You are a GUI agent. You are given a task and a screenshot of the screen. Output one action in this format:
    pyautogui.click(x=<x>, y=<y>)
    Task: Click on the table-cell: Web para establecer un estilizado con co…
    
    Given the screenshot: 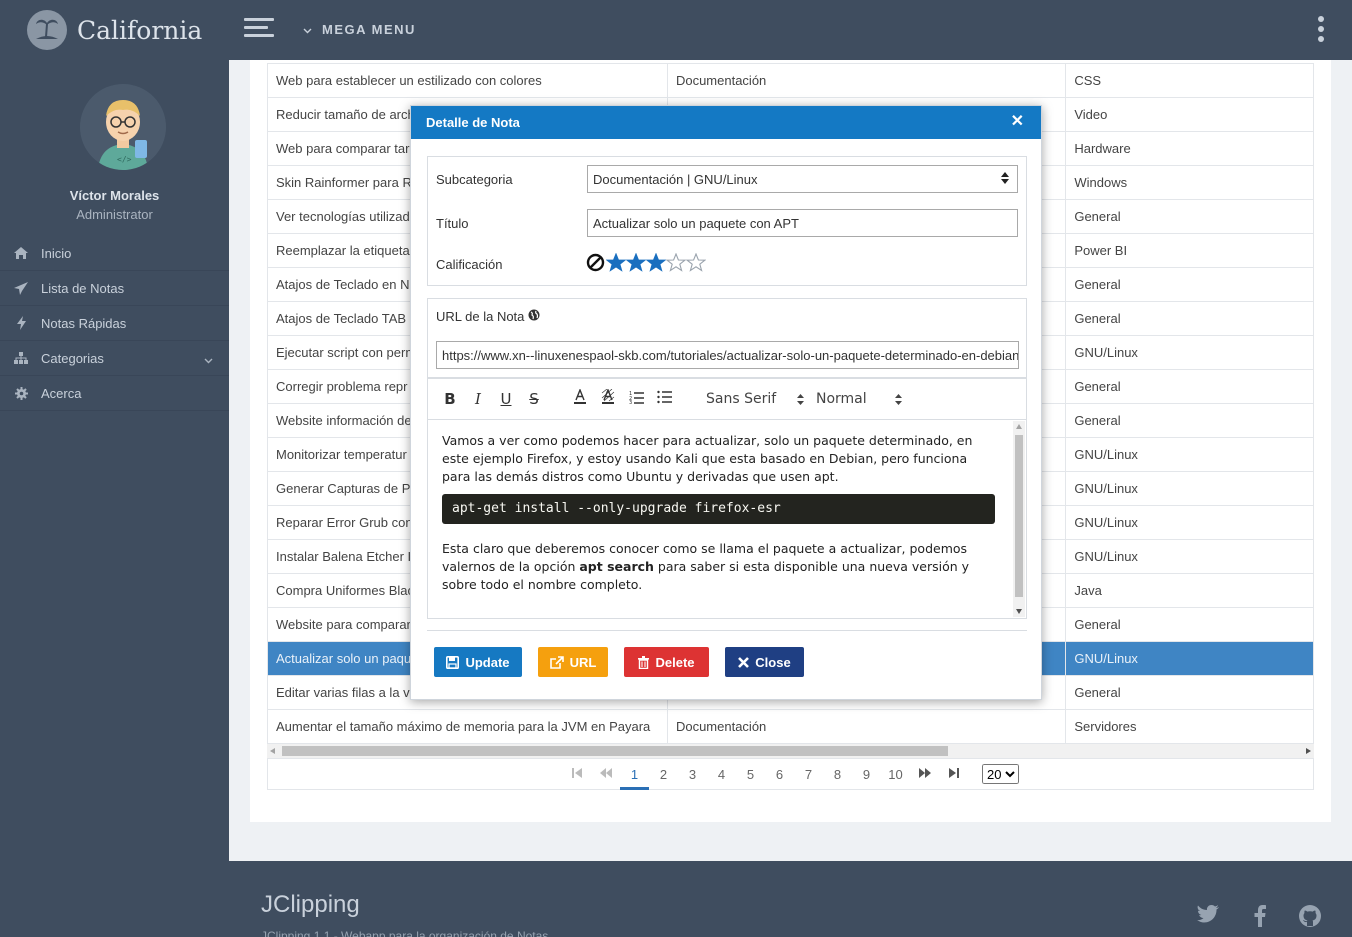 What is the action you would take?
    pyautogui.click(x=467, y=80)
    